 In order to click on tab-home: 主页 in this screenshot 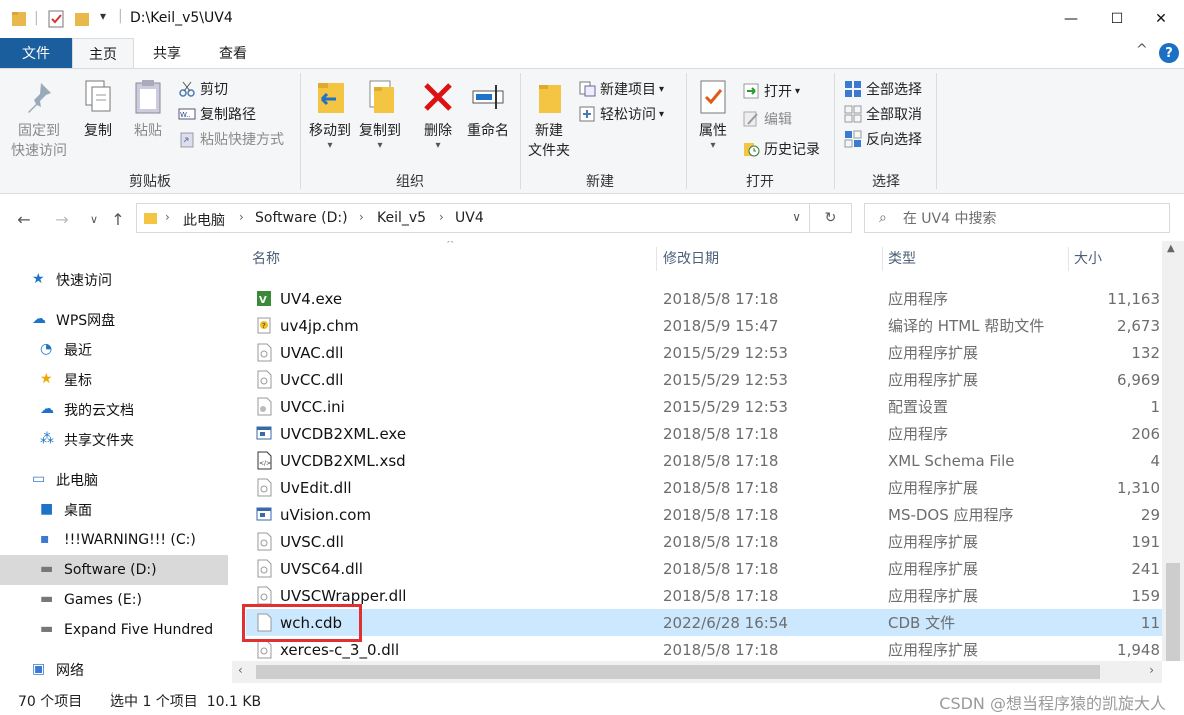, I will do `click(103, 53)`.